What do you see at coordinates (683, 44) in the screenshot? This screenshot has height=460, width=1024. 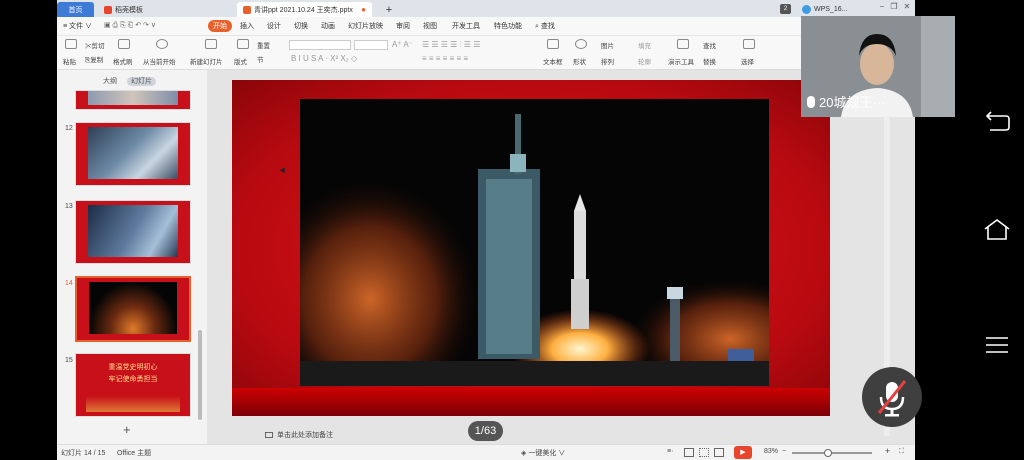 I see `presentation-tools-icon` at bounding box center [683, 44].